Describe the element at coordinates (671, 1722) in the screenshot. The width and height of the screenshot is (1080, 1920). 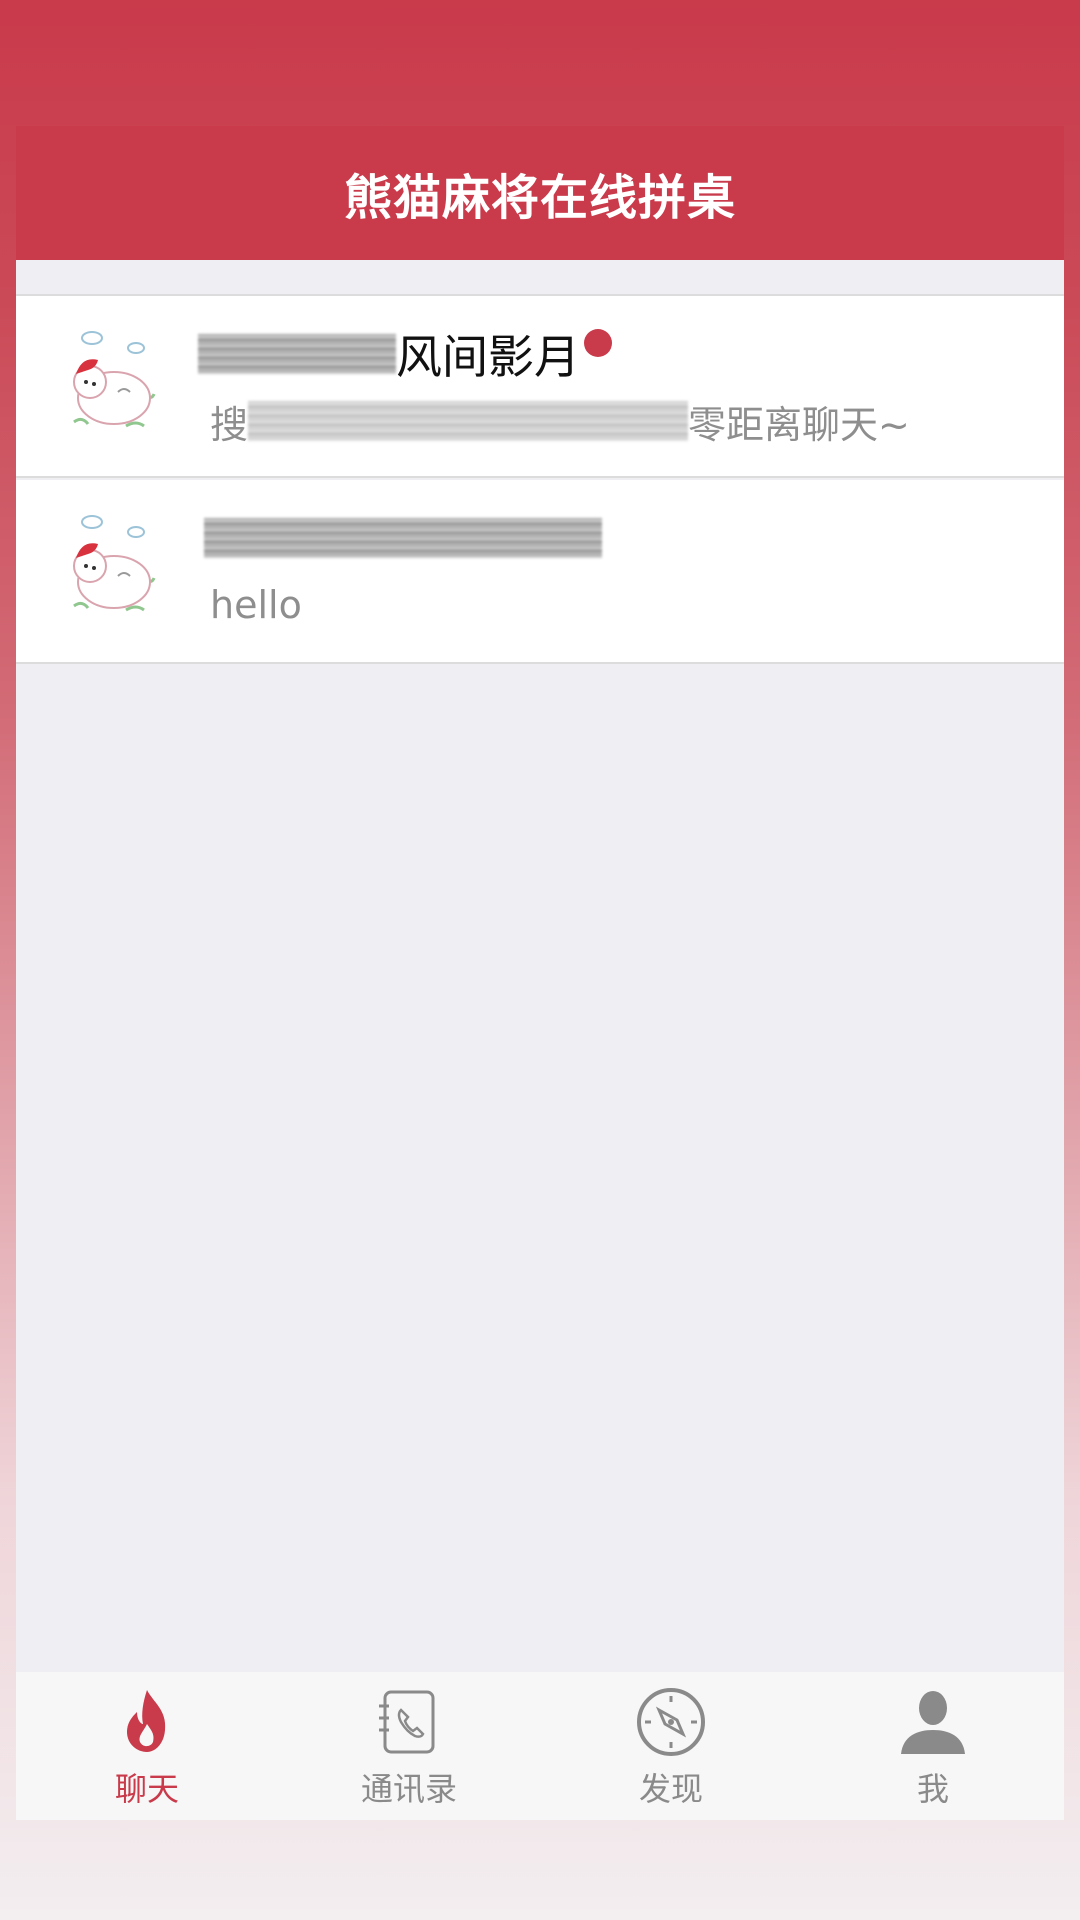
I see `compass-icon` at that location.